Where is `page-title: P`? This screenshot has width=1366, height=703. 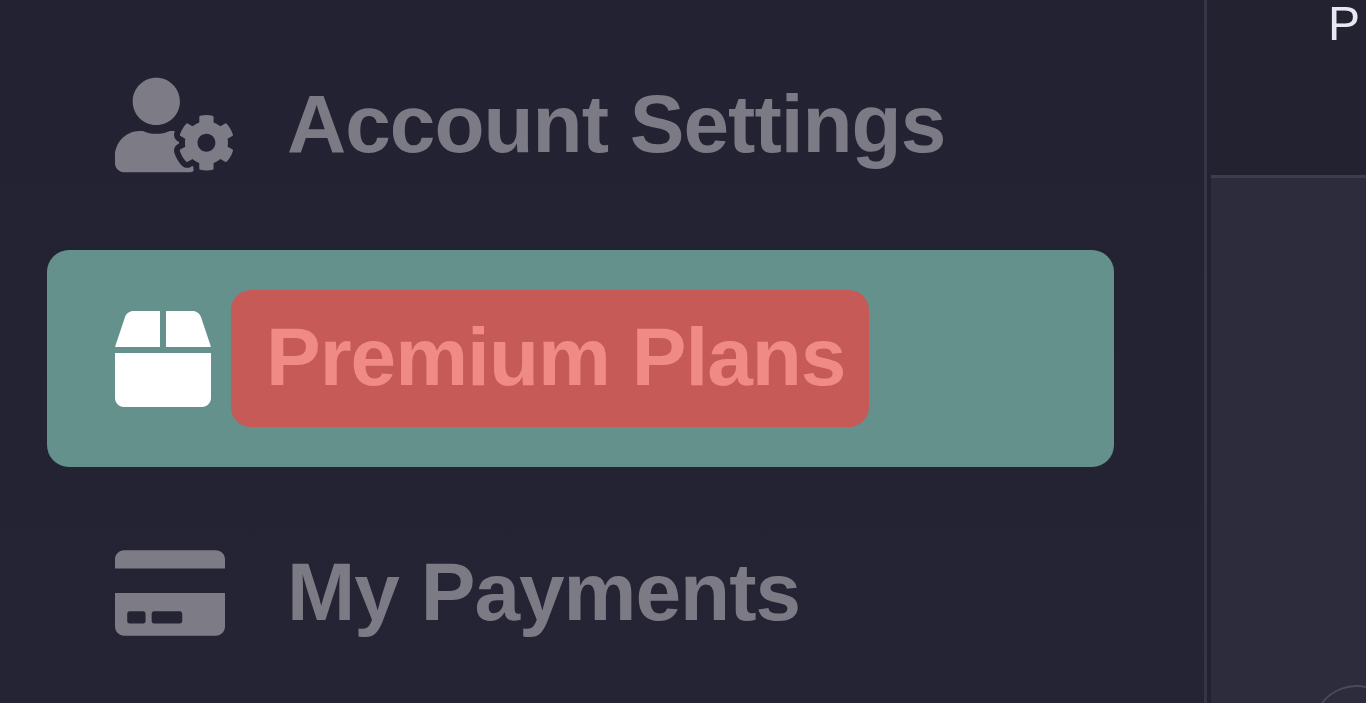
page-title: P is located at coordinates (1344, 24).